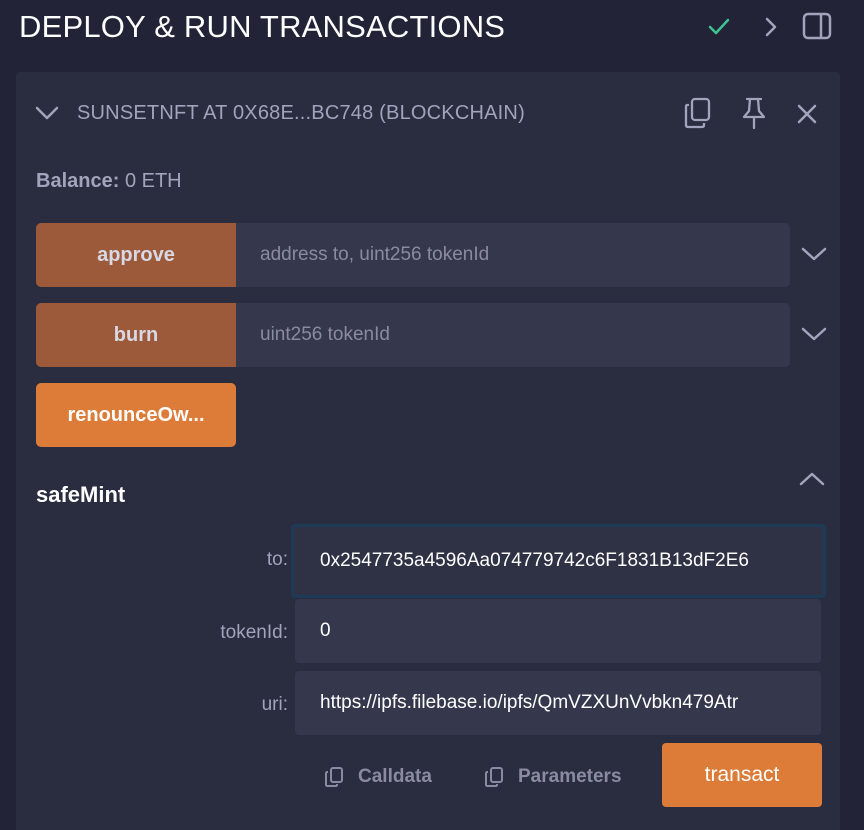 The image size is (864, 830). I want to click on safe-mint-title: safeMint, so click(81, 494).